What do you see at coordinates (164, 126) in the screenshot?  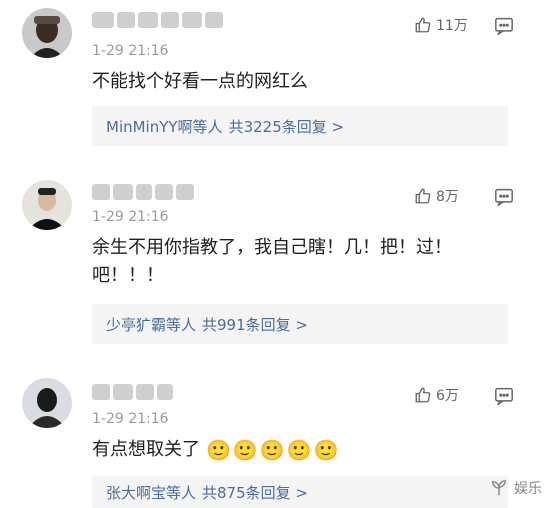 I see `reply-names: MinMinYY啊等人` at bounding box center [164, 126].